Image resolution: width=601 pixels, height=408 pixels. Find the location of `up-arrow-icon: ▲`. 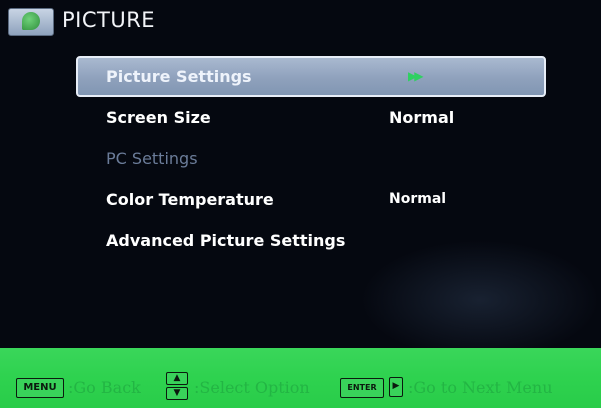

up-arrow-icon: ▲ is located at coordinates (177, 378).